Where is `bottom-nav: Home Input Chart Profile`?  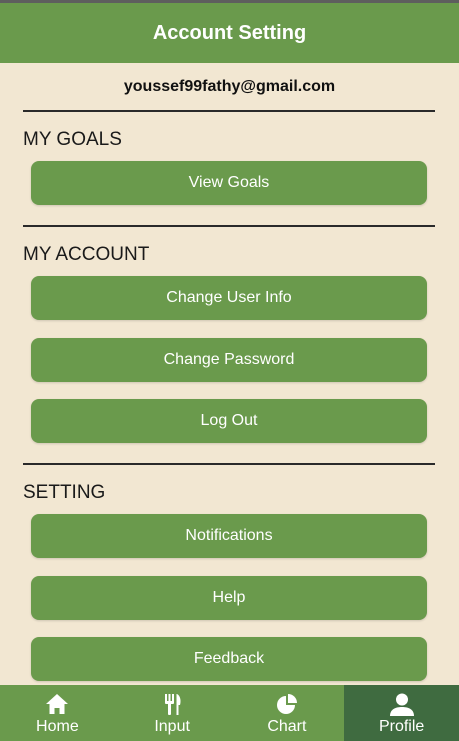
bottom-nav: Home Input Chart Profile is located at coordinates (229, 713).